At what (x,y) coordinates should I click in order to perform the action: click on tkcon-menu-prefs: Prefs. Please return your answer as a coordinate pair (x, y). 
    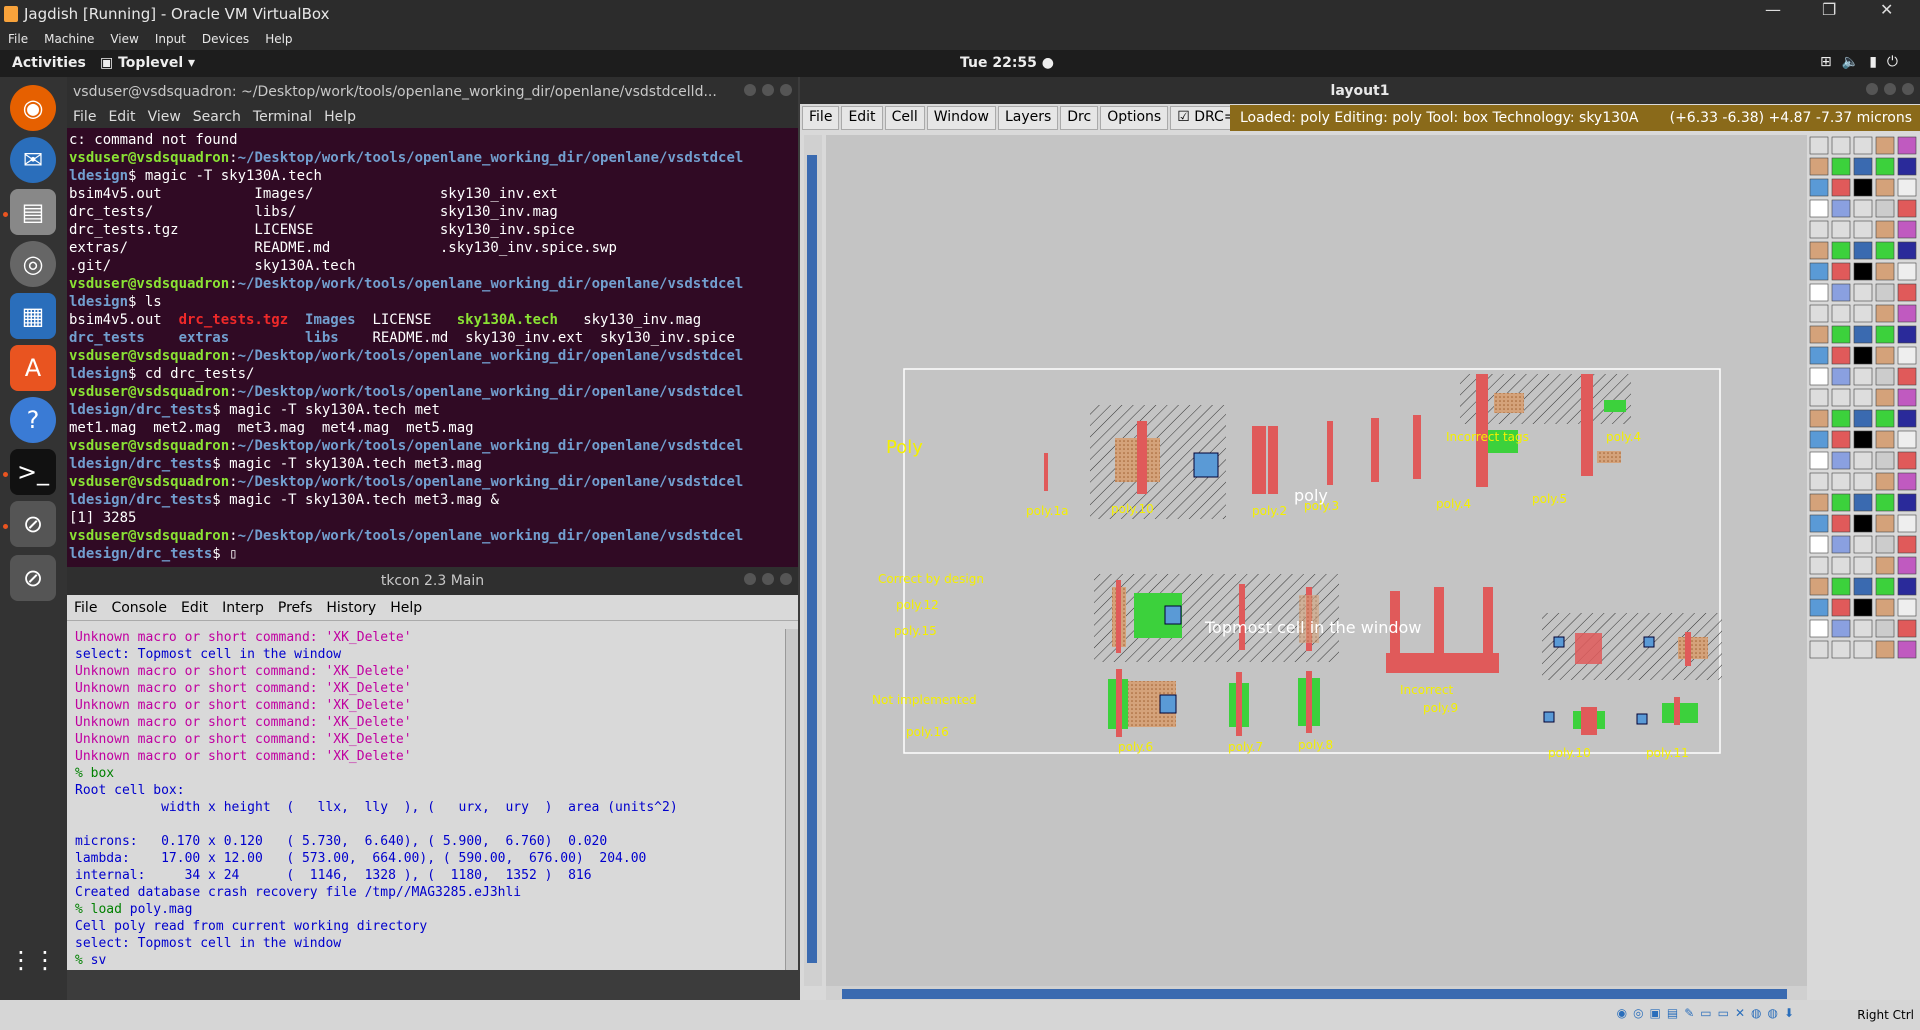
    Looking at the image, I should click on (295, 608).